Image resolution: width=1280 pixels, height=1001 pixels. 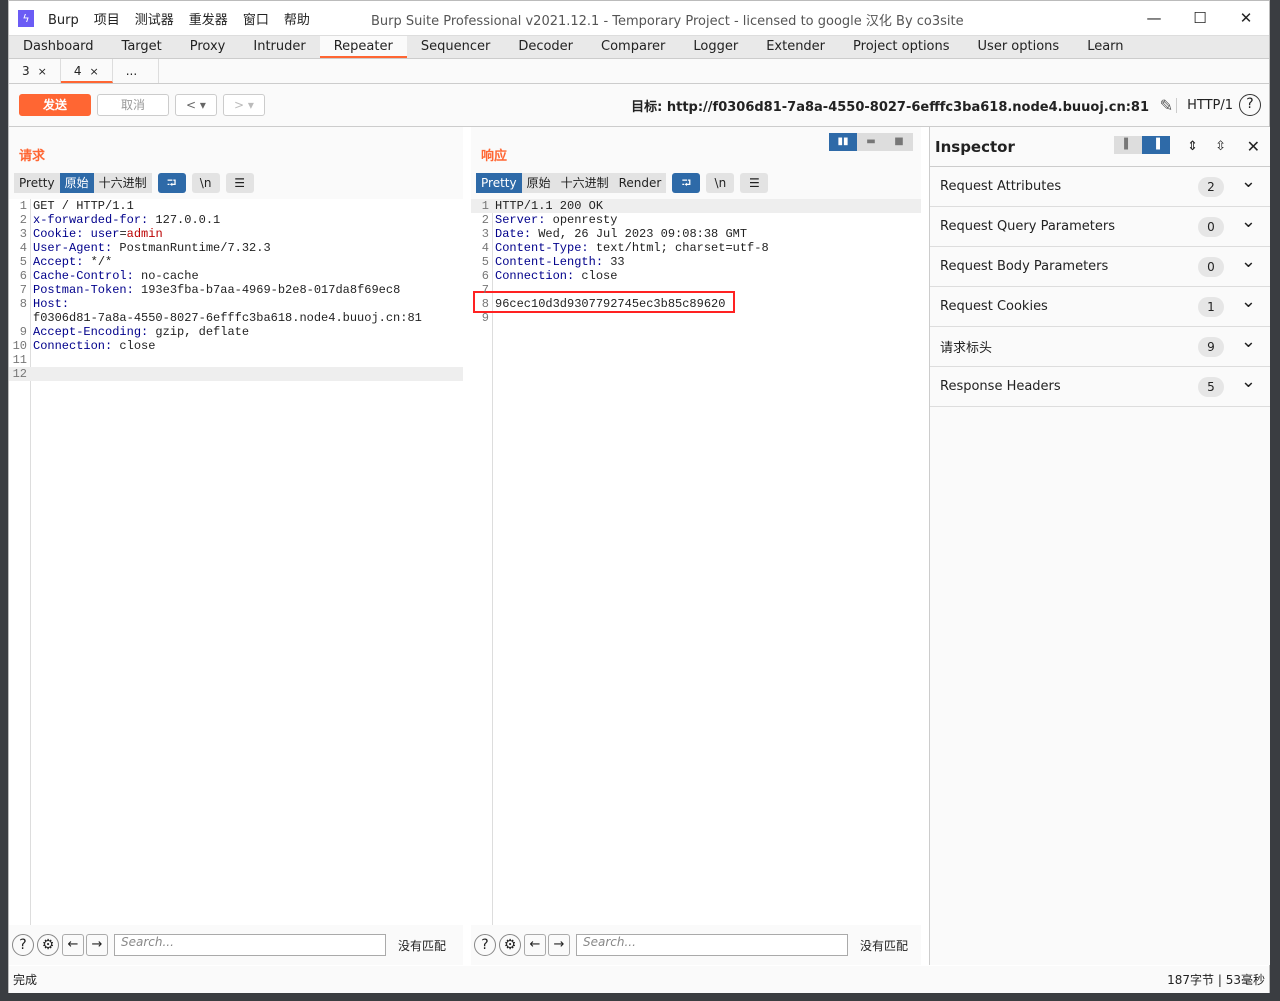 What do you see at coordinates (455, 47) in the screenshot?
I see `tab-sequencer: Sequencer` at bounding box center [455, 47].